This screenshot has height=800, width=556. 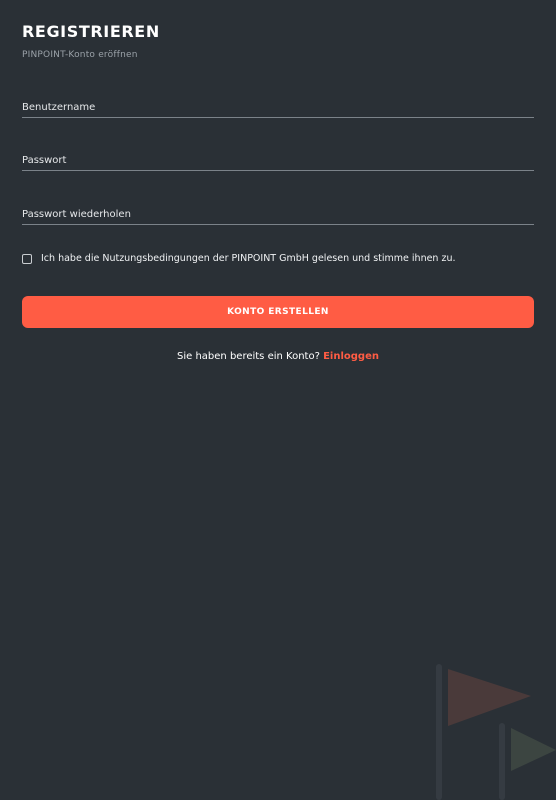 I want to click on terms-checkbox, so click(x=27, y=258).